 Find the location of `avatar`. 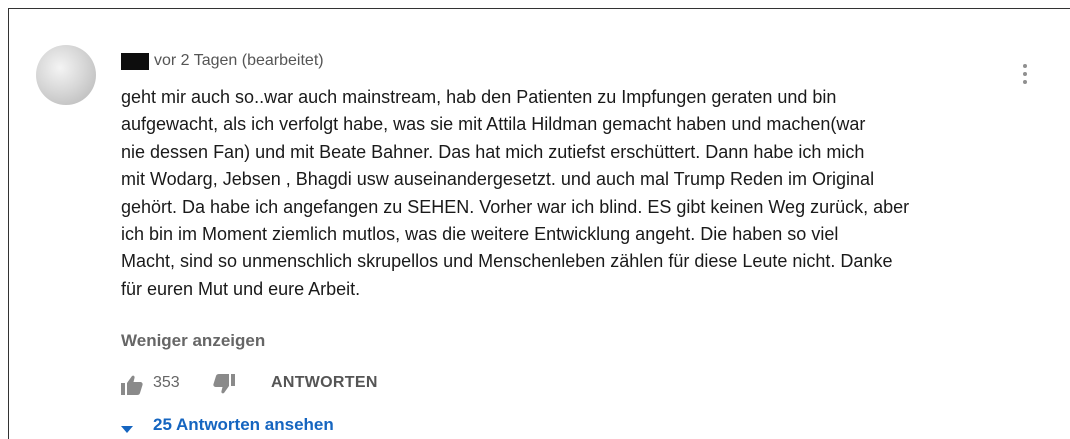

avatar is located at coordinates (66, 75).